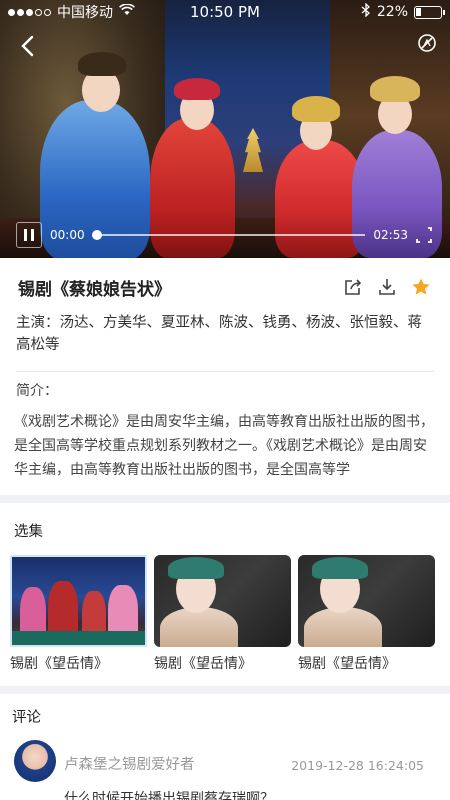  What do you see at coordinates (28, 532) in the screenshot?
I see `episodes-heading: 选集` at bounding box center [28, 532].